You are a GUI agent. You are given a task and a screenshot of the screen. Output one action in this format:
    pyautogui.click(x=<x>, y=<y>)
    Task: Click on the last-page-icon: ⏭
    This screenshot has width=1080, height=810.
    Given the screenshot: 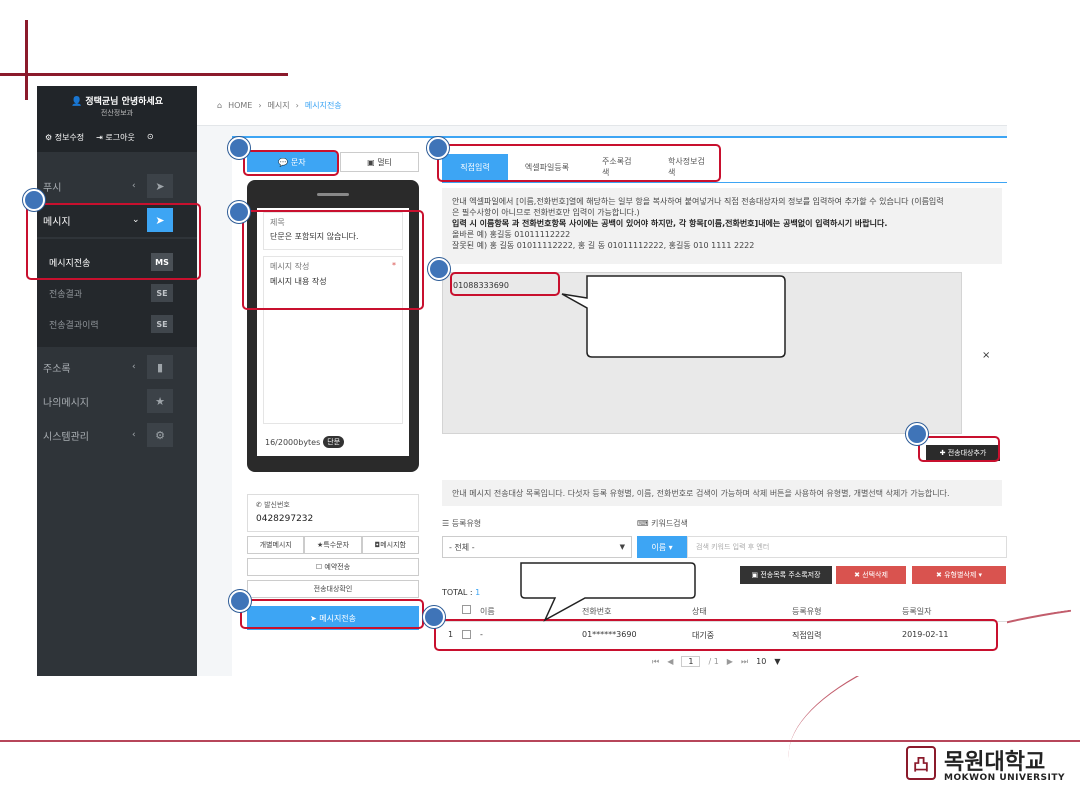 What is the action you would take?
    pyautogui.click(x=744, y=662)
    